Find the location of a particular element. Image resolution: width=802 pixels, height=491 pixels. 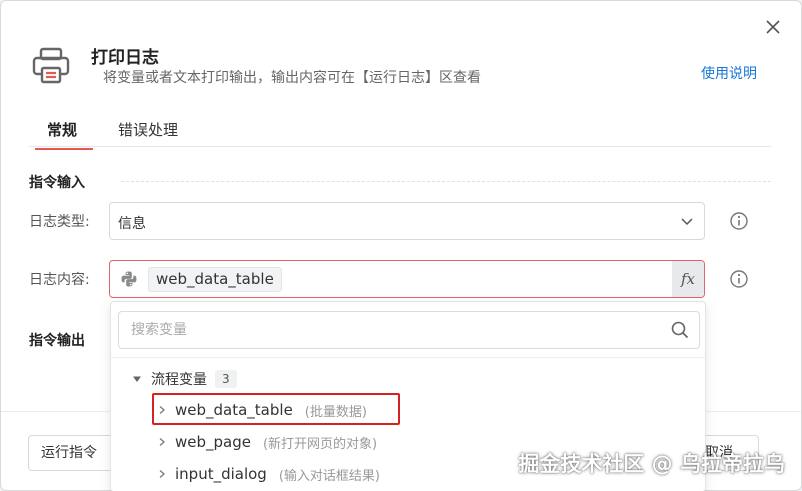

group-label: 流程变量 is located at coordinates (179, 380).